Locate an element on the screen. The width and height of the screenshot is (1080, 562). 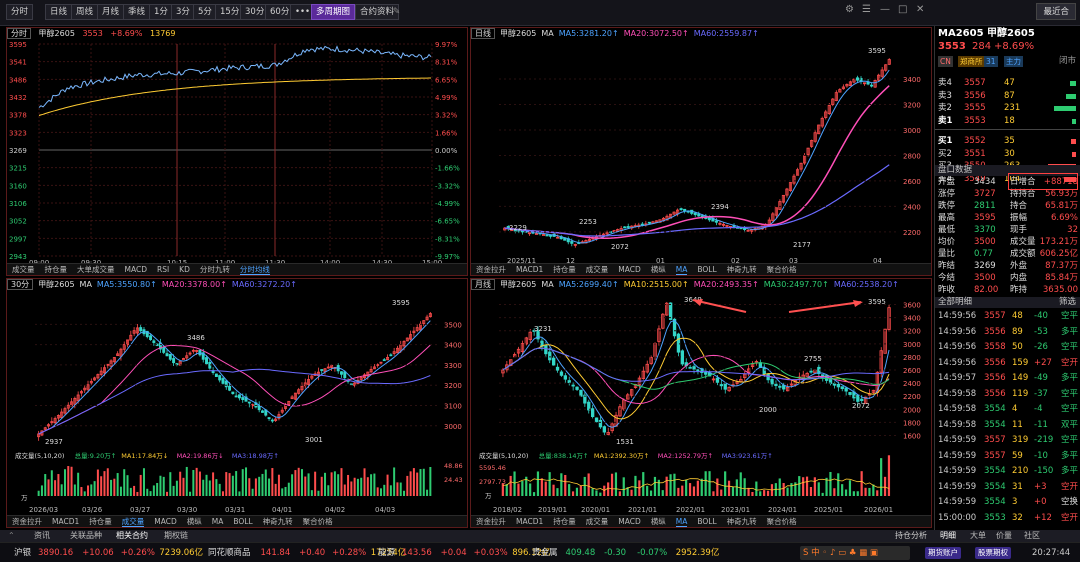
toolbar-btn-1: 日线 is located at coordinates (59, 12).